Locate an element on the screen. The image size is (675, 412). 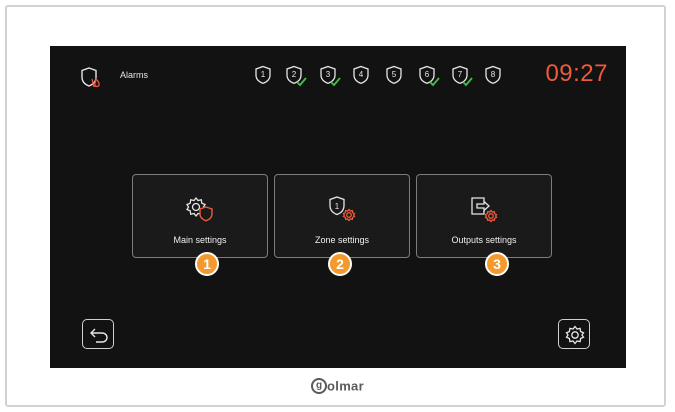
back-button is located at coordinates (98, 334).